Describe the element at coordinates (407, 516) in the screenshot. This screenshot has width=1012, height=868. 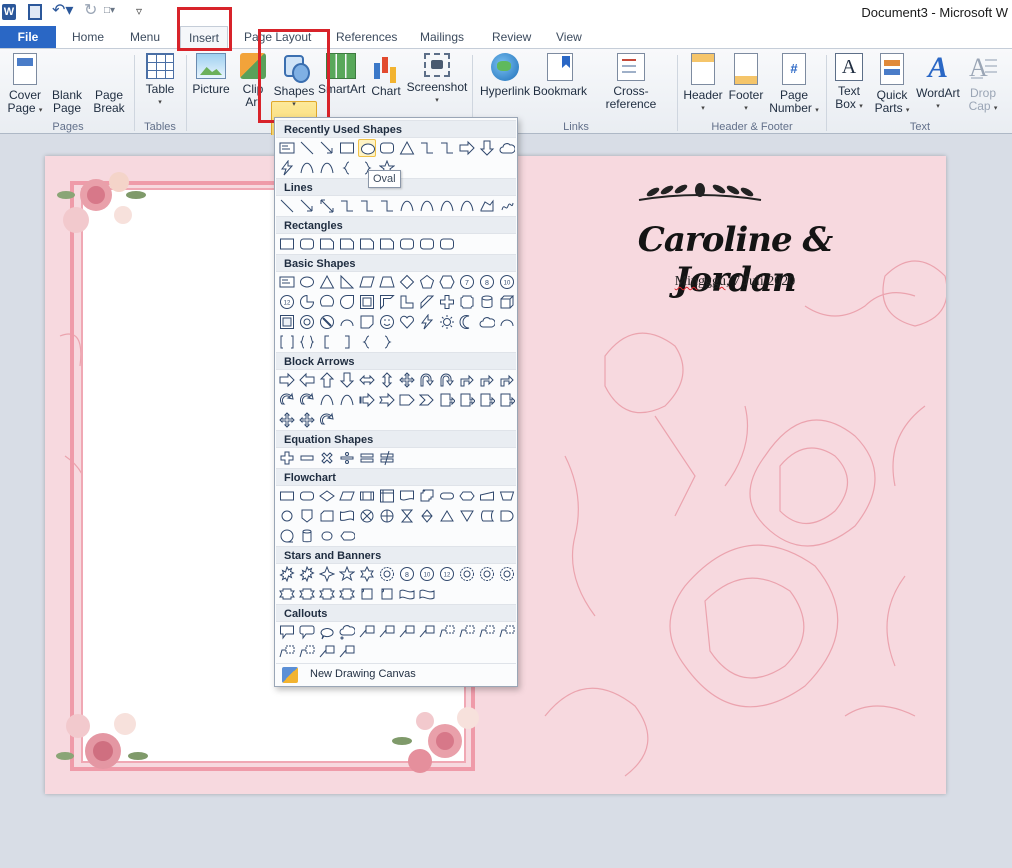
I see `shape-fCollate-icon` at that location.